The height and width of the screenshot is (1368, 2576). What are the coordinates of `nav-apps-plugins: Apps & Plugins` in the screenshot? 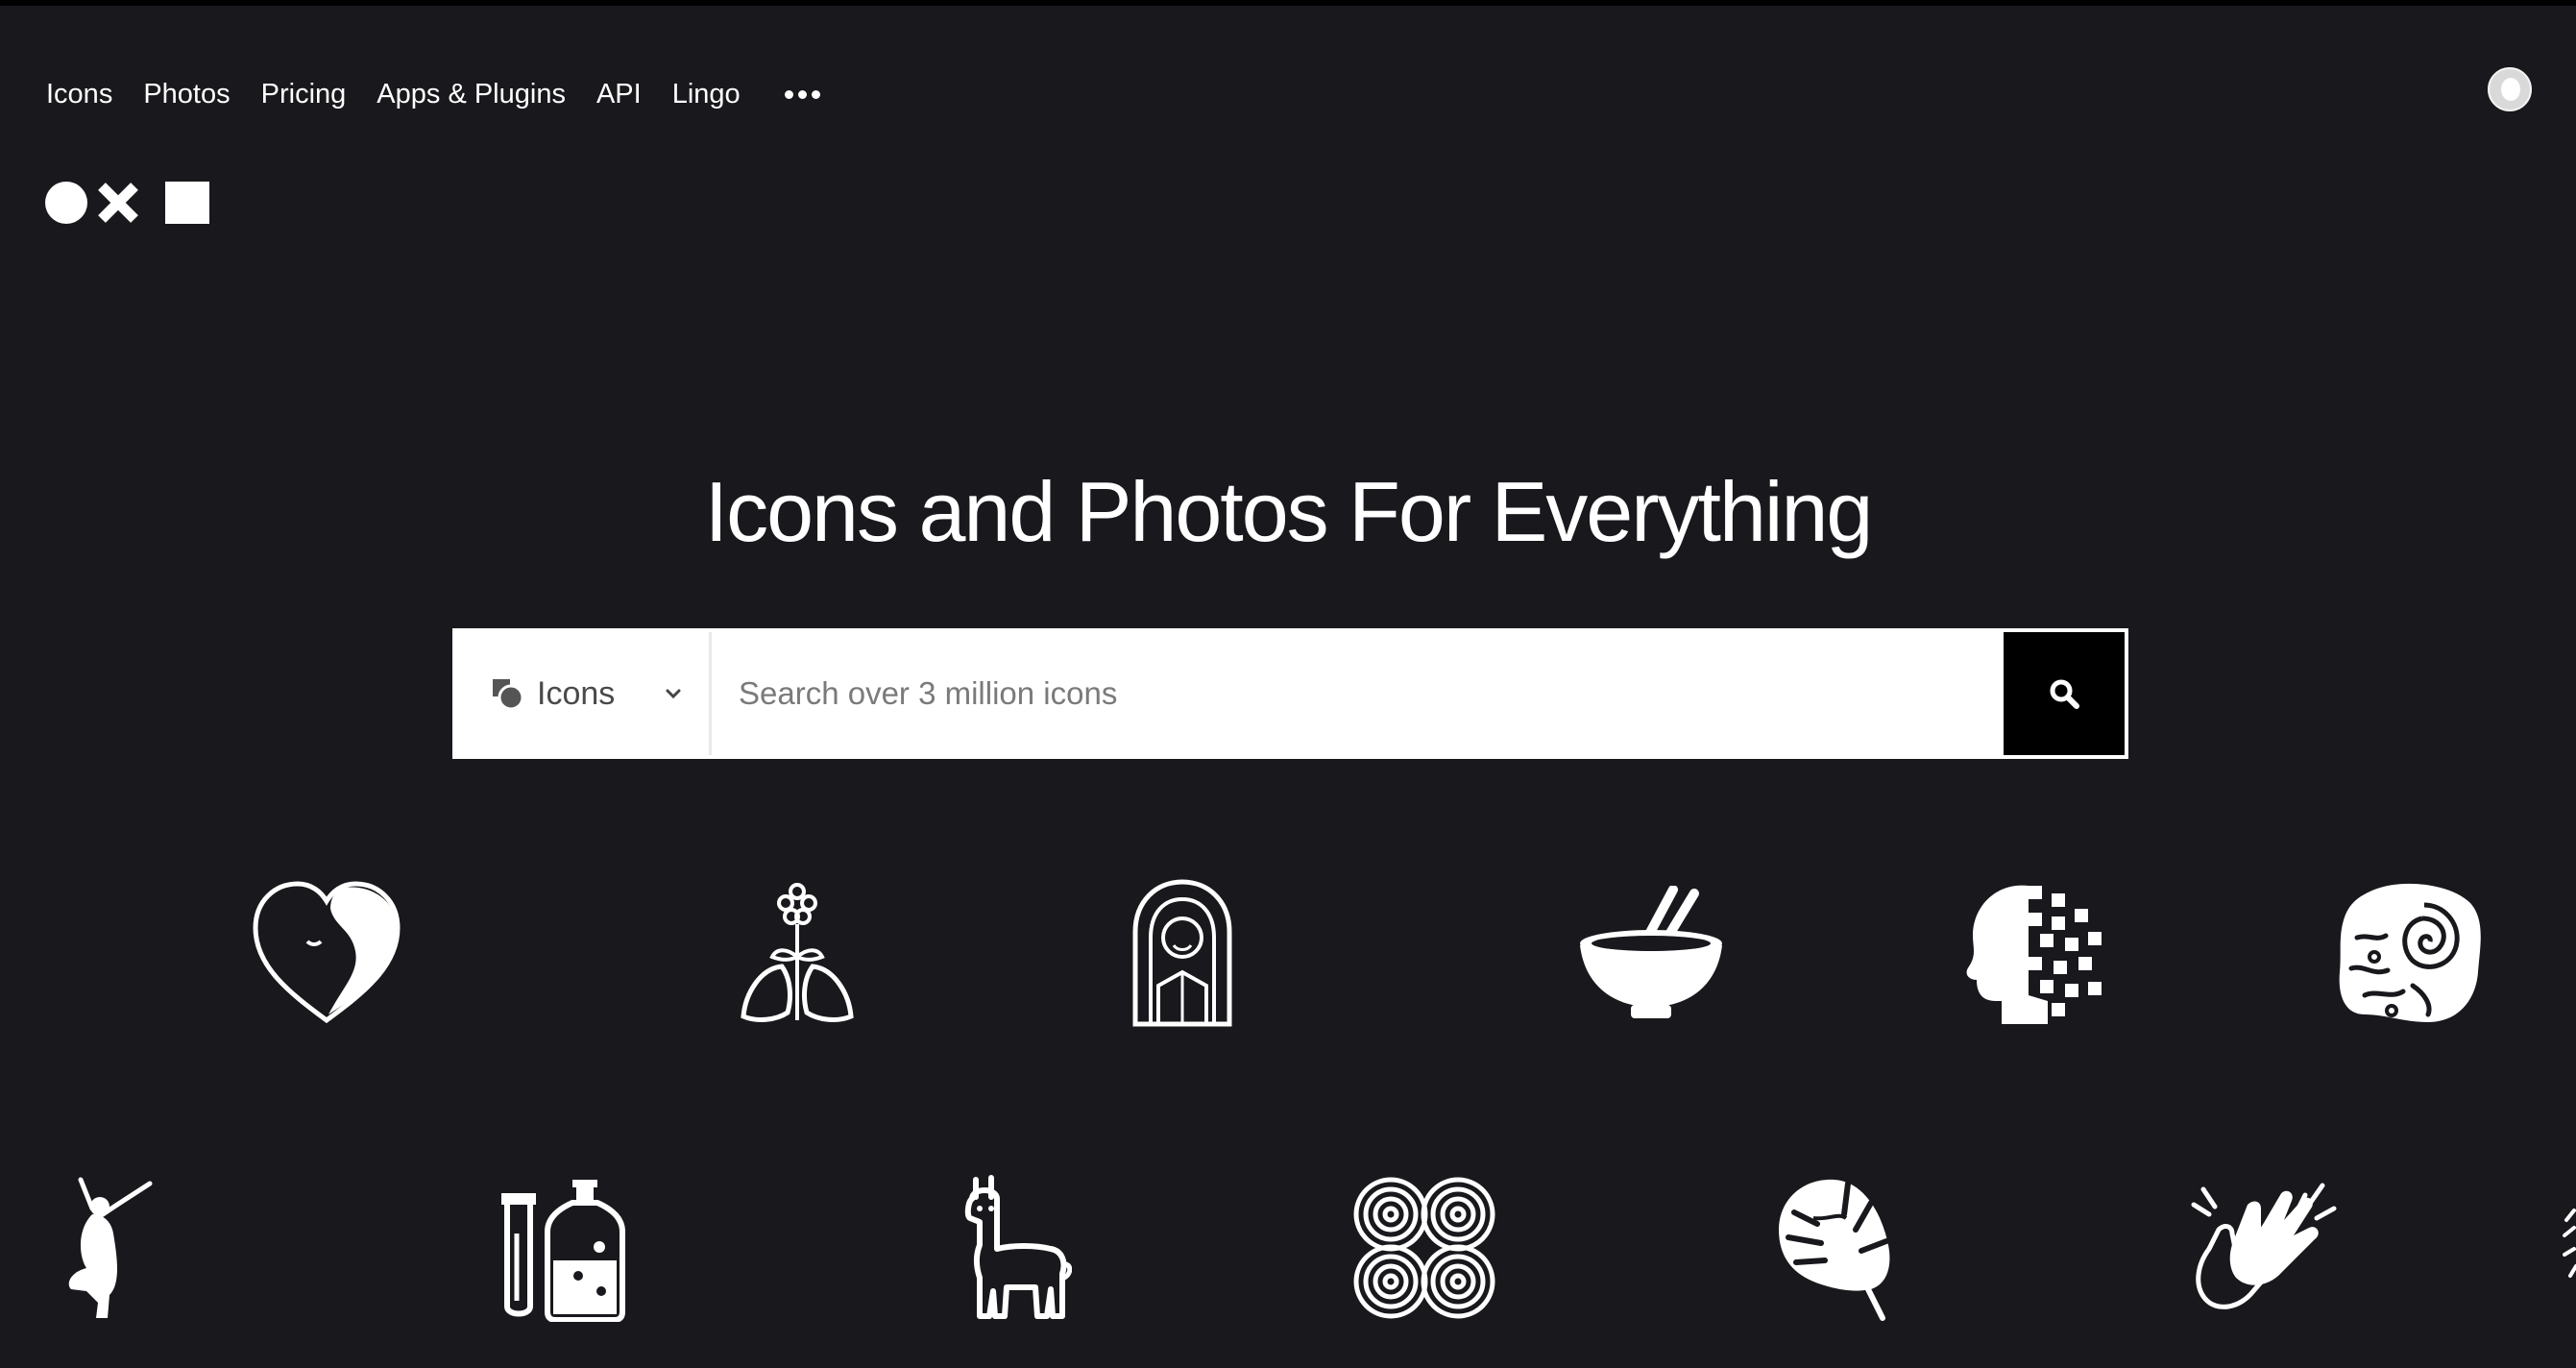 It's located at (471, 94).